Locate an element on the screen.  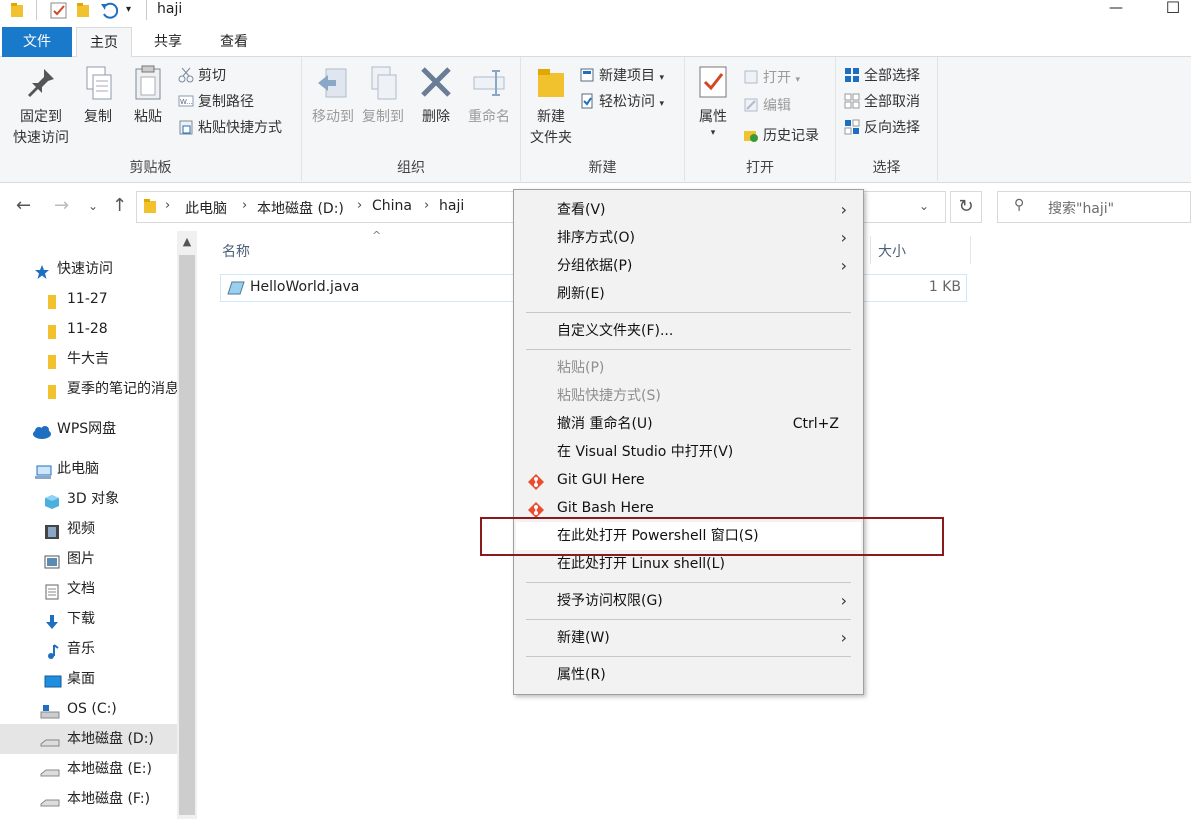
scroll-thumb is located at coordinates (187, 535).